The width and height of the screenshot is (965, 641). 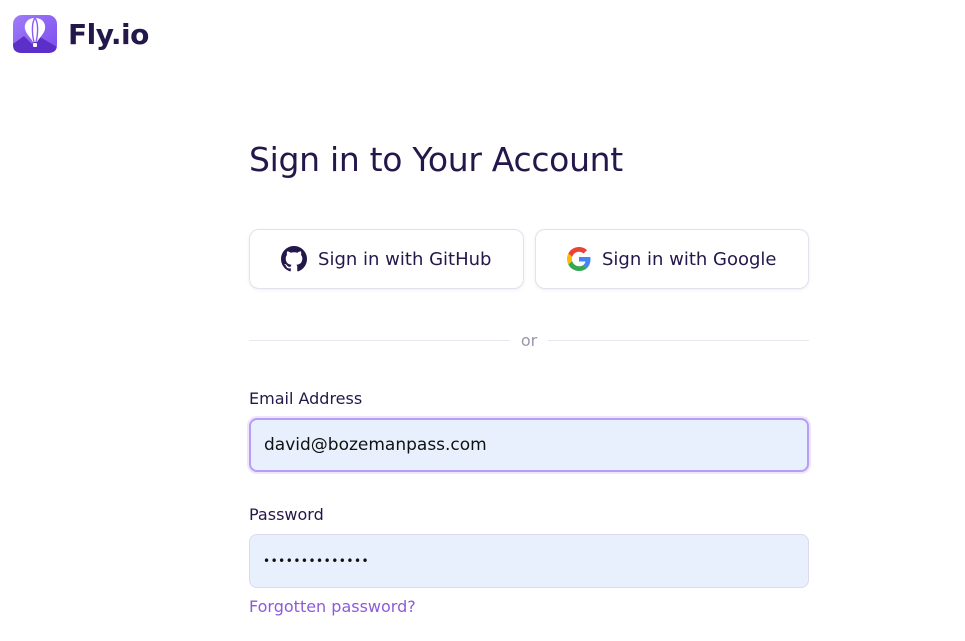 I want to click on github-signin-button: Sign in with GitHub, so click(x=386, y=259).